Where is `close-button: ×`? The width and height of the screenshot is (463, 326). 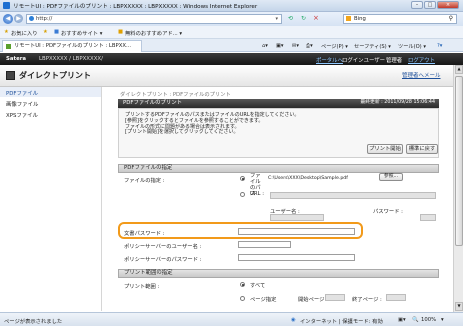
close-button: × is located at coordinates (448, 5).